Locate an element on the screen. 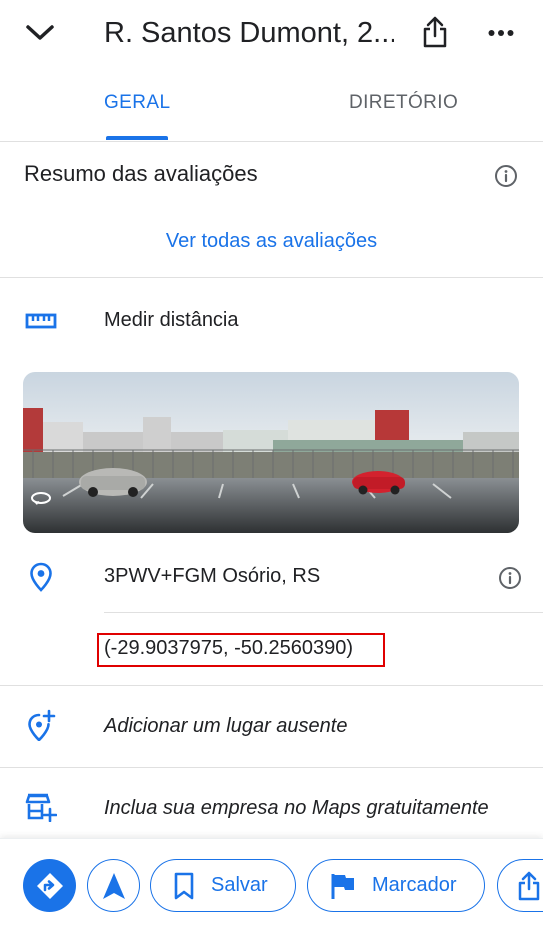 The image size is (543, 926). measure-distance-row is located at coordinates (41, 321).